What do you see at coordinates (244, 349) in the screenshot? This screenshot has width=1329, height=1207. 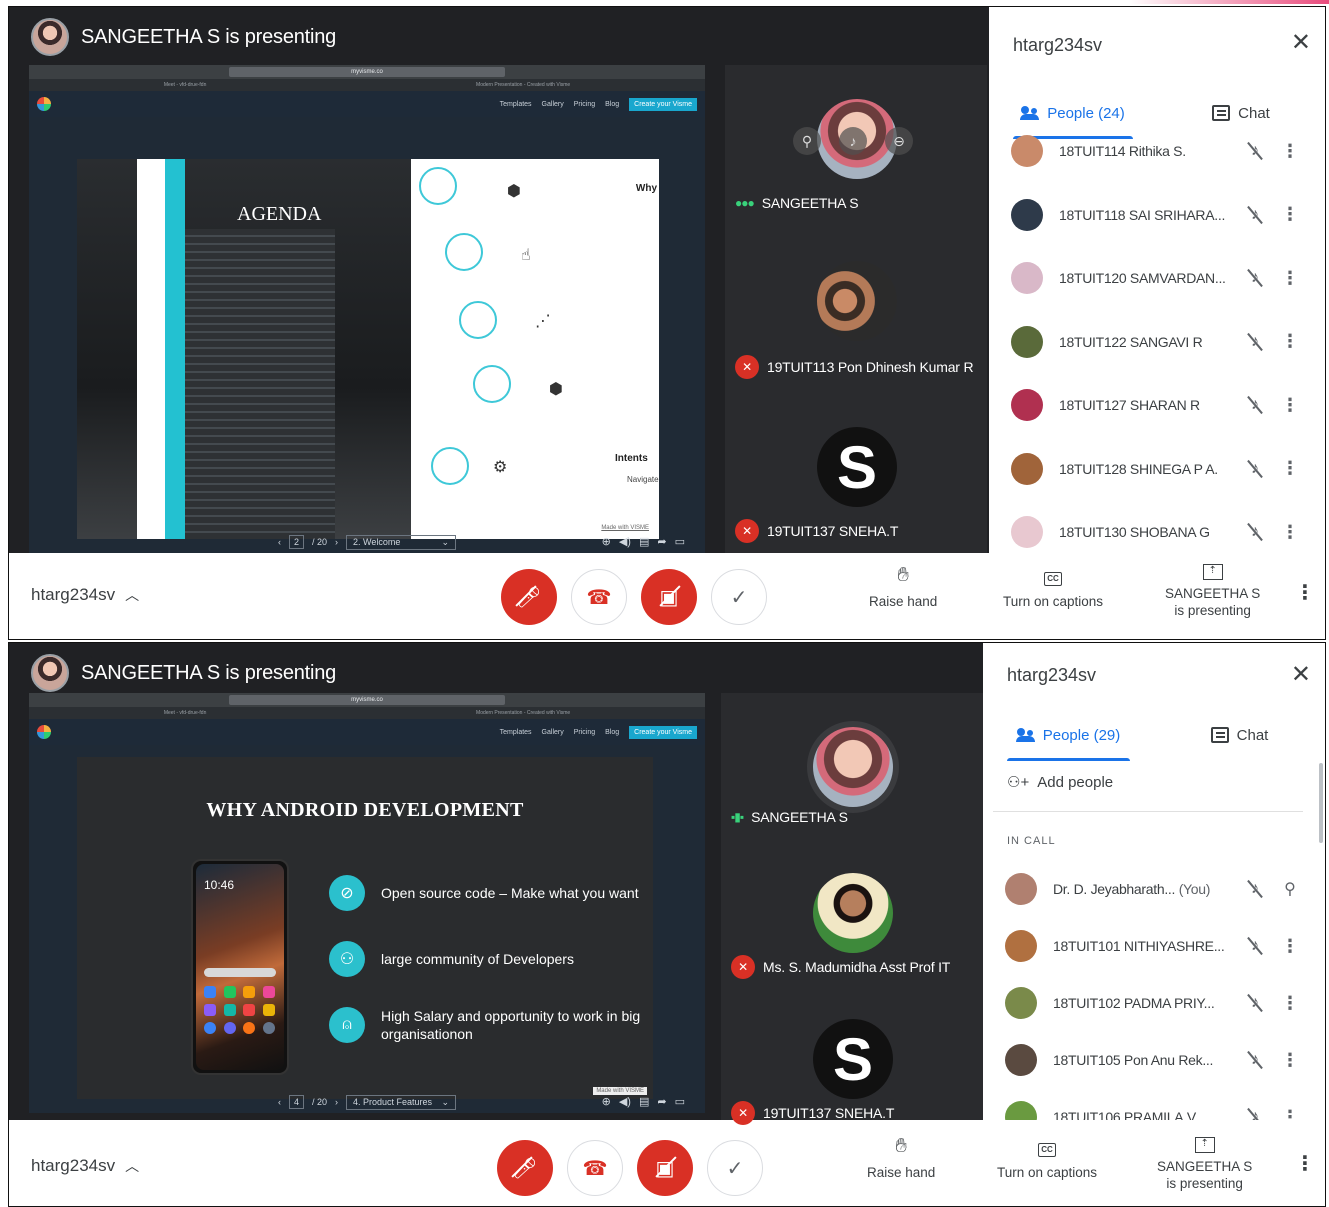 I see `slide-agenda-panel: AGENDA` at bounding box center [244, 349].